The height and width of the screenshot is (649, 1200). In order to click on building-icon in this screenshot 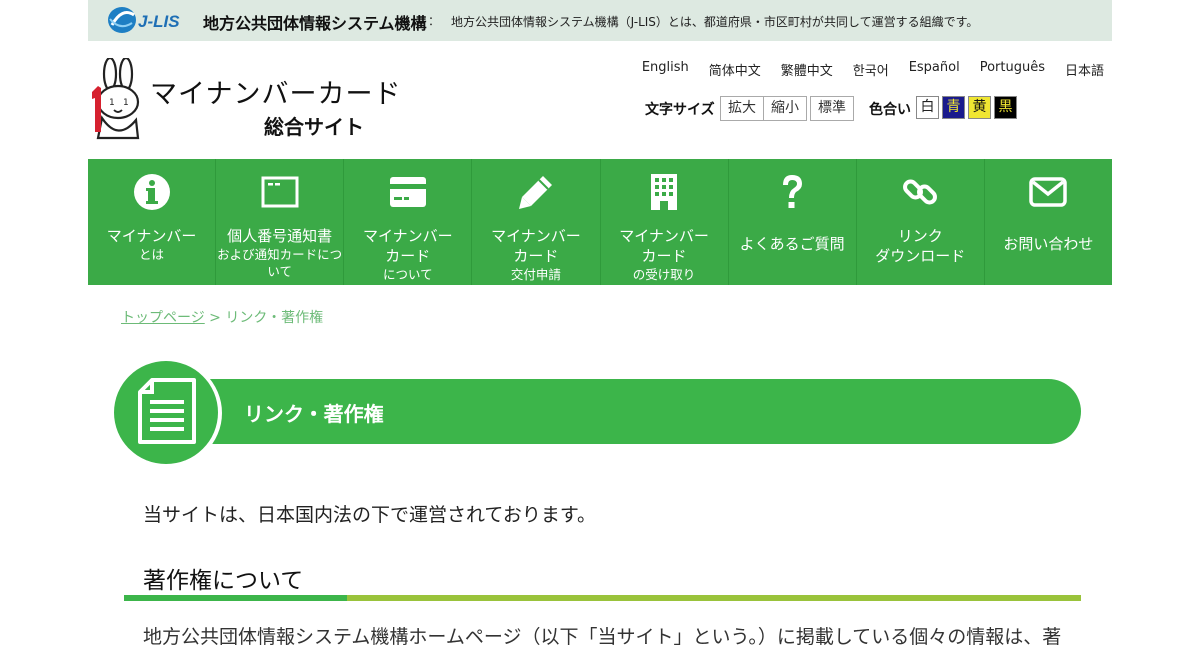, I will do `click(664, 192)`.